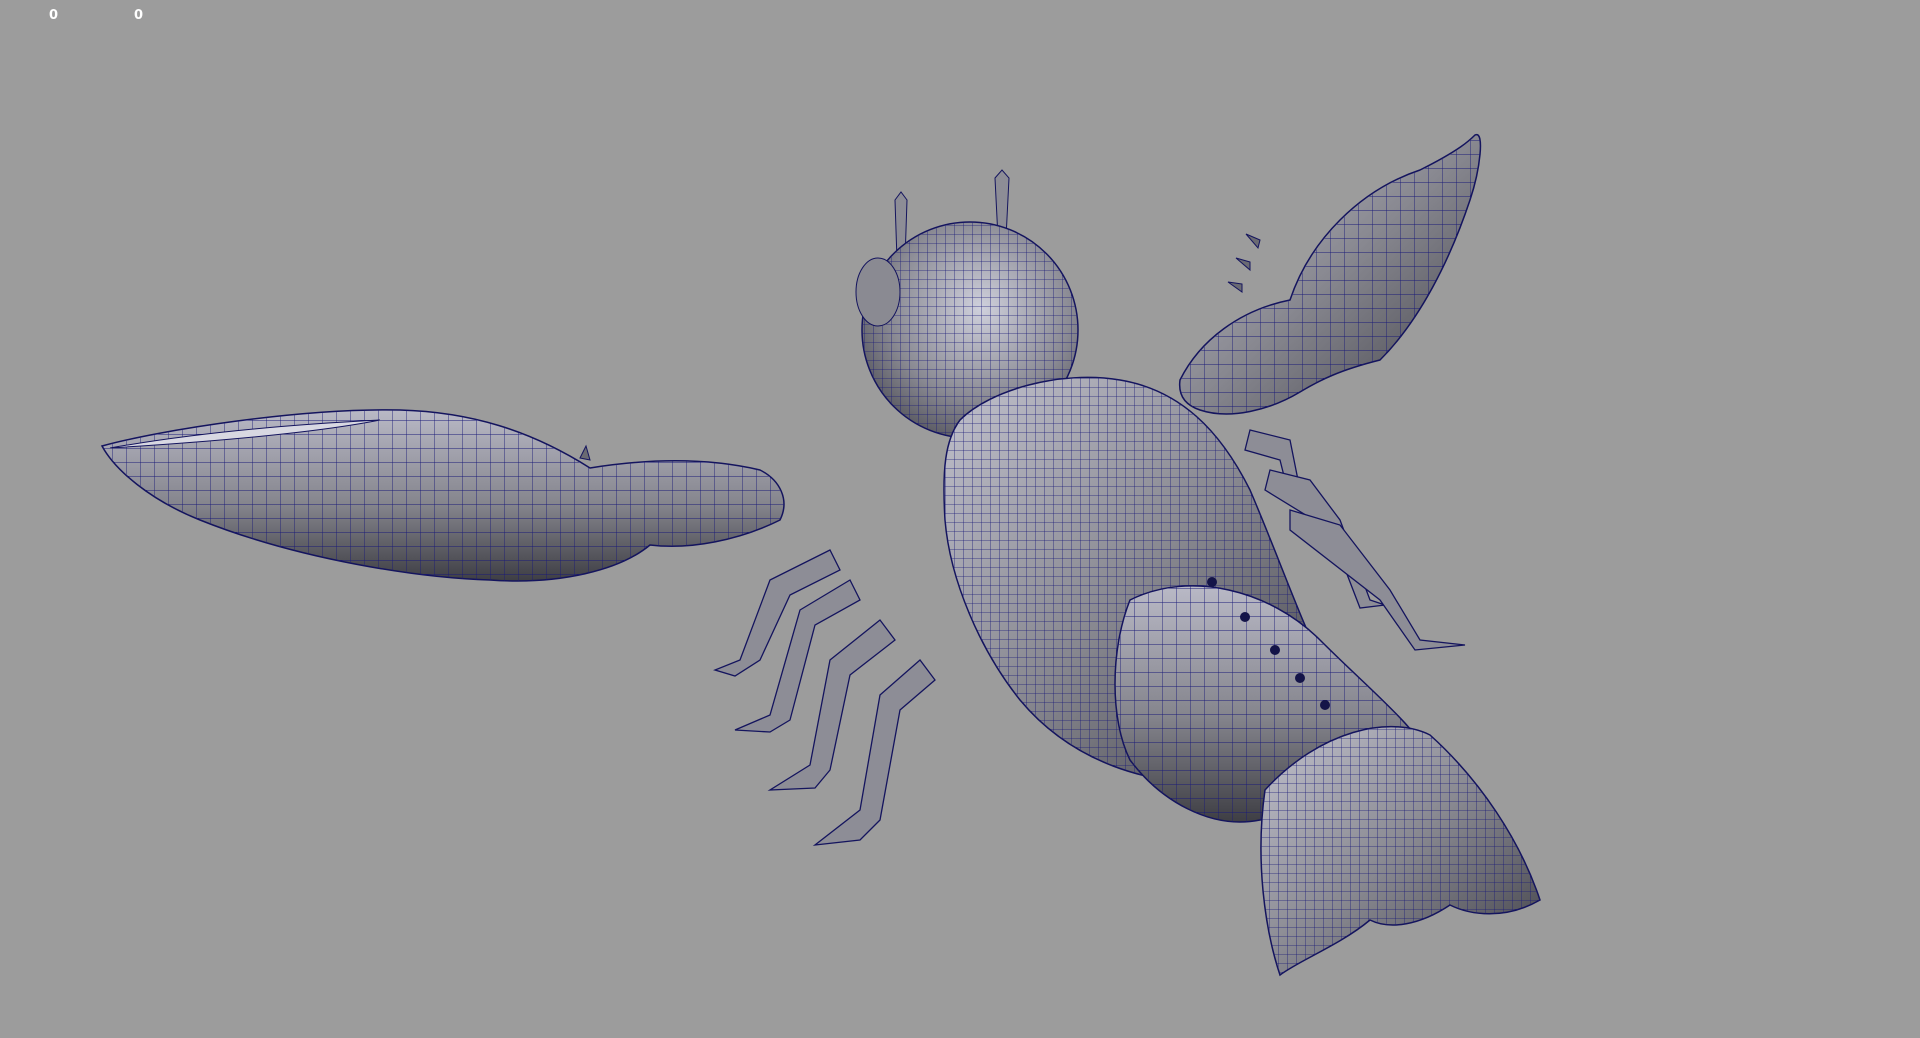 This screenshot has height=1038, width=1920. What do you see at coordinates (442, 495) in the screenshot?
I see `left-claw` at bounding box center [442, 495].